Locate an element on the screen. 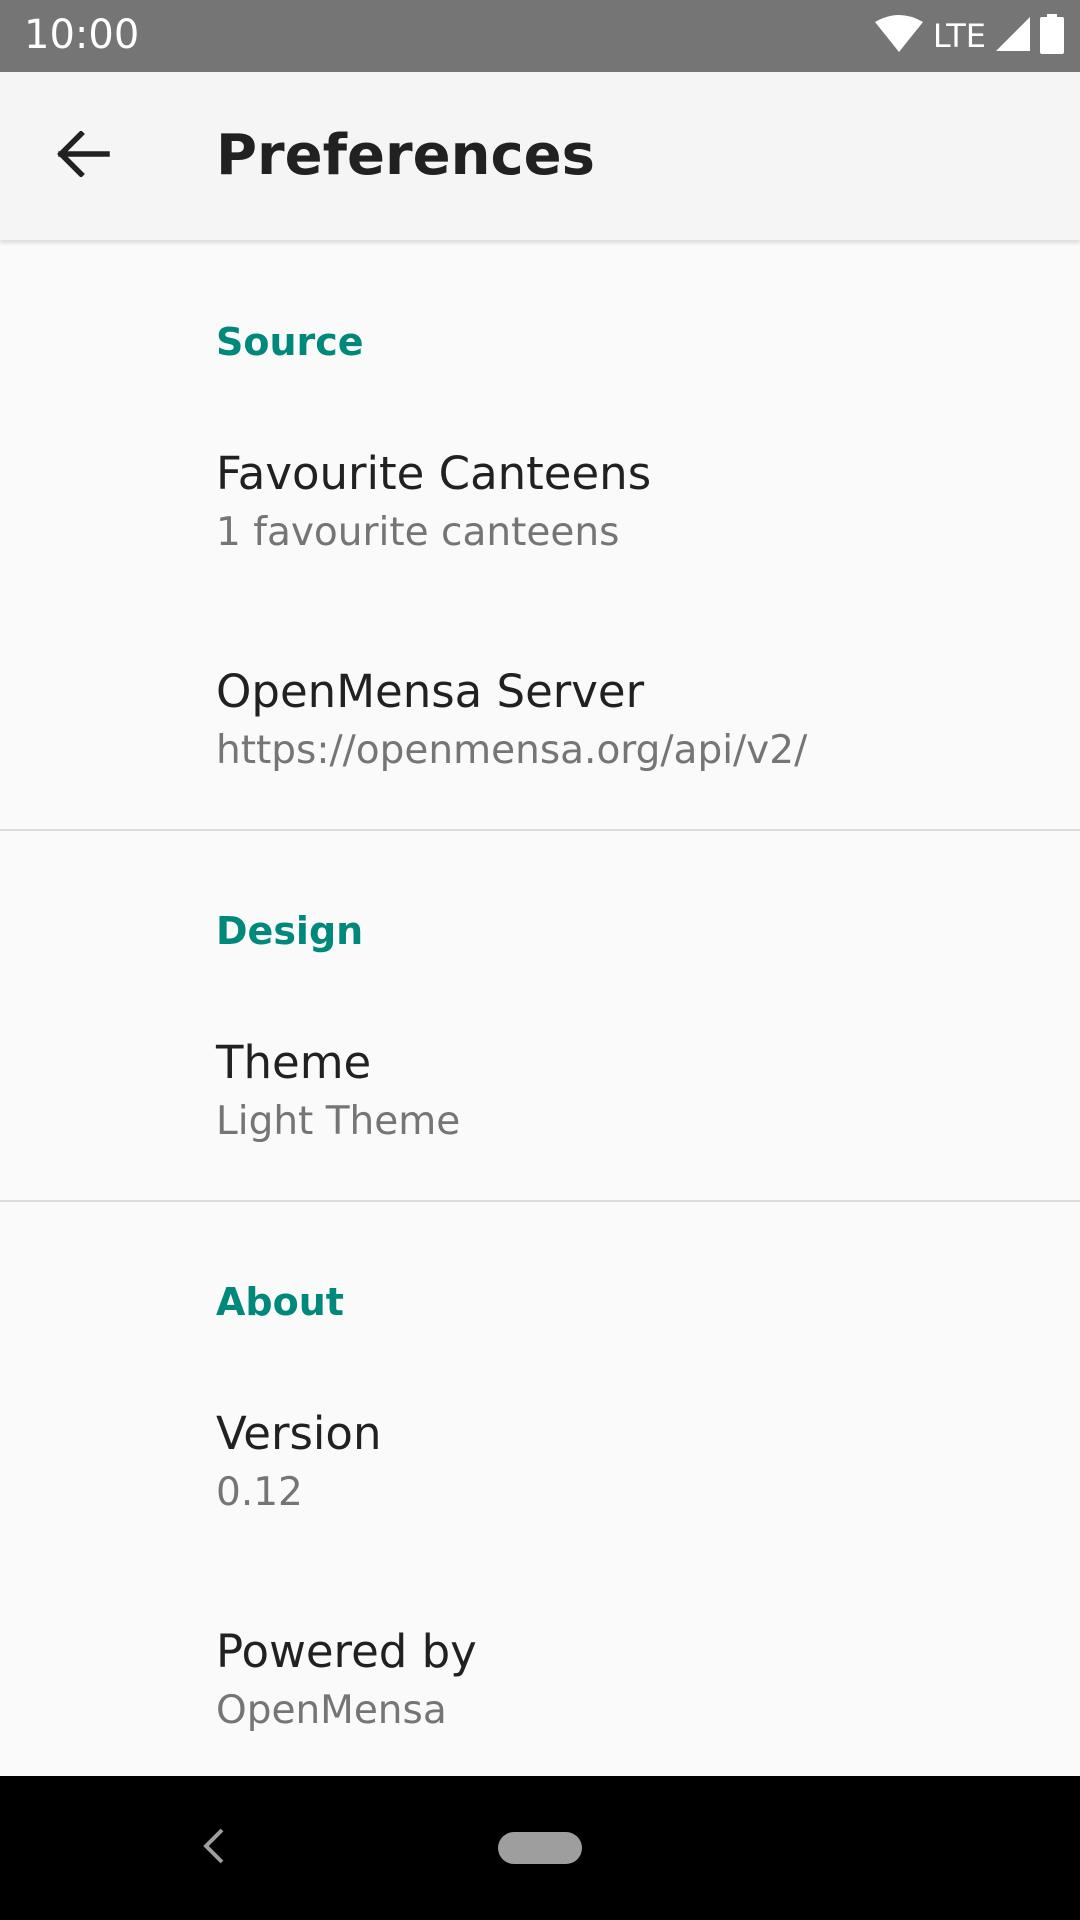 The image size is (1080, 1920). pref-title: Version is located at coordinates (299, 1433).